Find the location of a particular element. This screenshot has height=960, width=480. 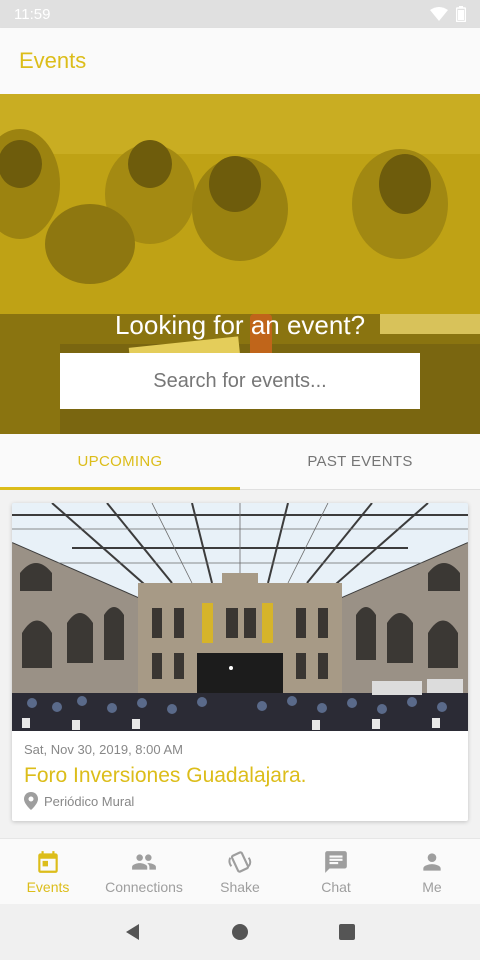

battery-icon is located at coordinates (461, 14).